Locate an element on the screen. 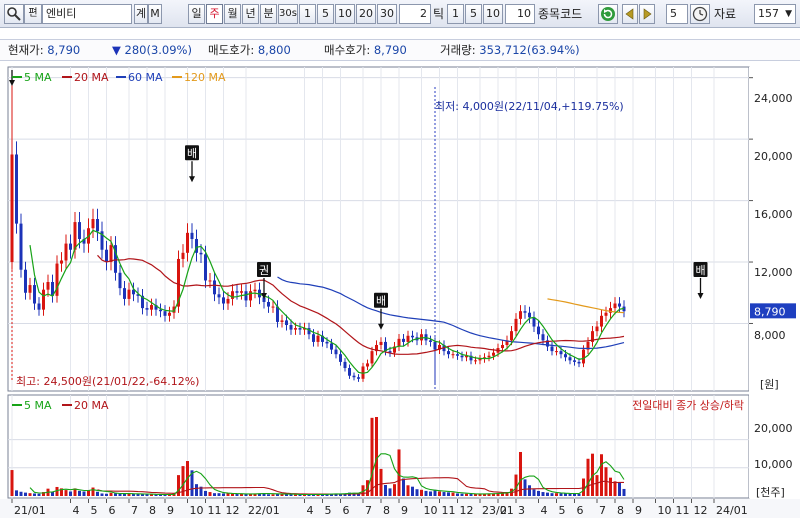 Image resolution: width=800 pixels, height=518 pixels. tick-5-button: 5 is located at coordinates (473, 14).